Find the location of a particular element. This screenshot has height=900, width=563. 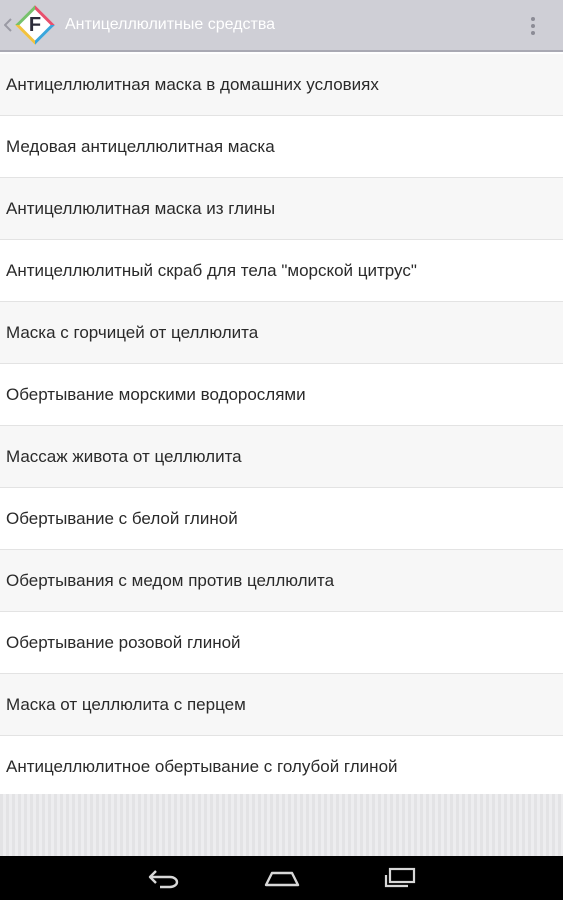

list-item: Массаж живота от целлюлита is located at coordinates (281, 457).